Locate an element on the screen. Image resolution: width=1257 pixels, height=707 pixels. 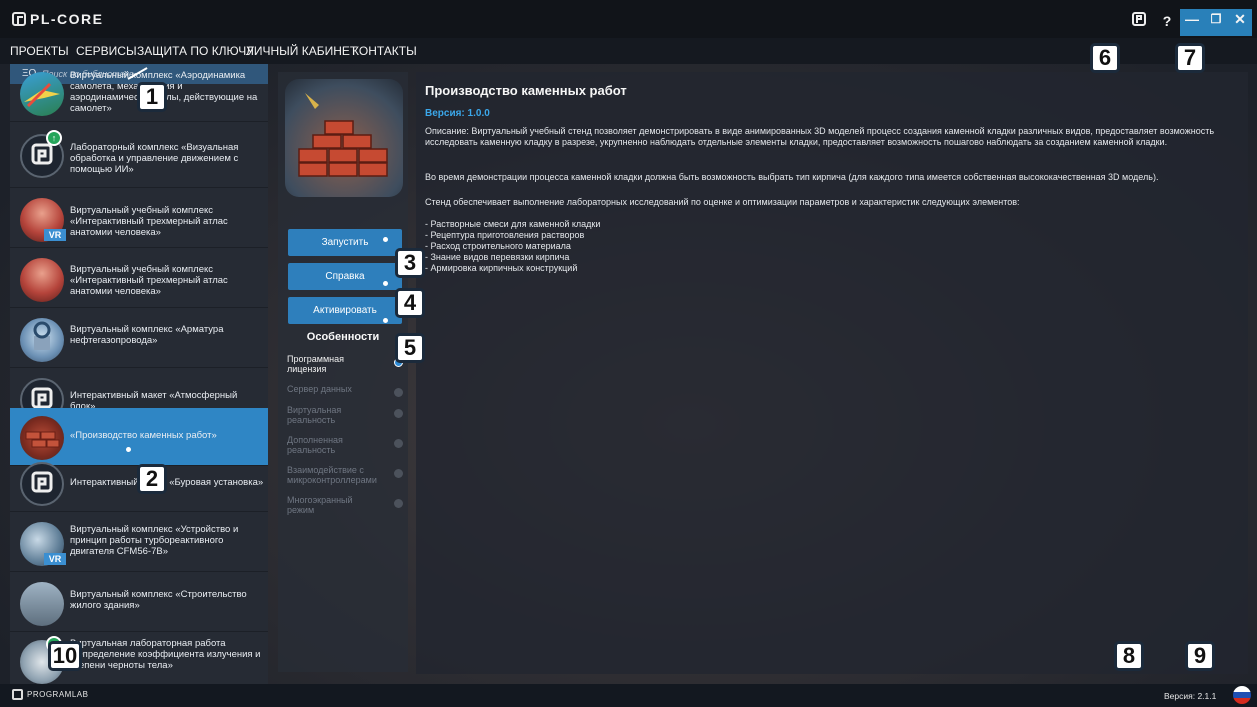
app-title: PL-CORE is located at coordinates (67, 19).